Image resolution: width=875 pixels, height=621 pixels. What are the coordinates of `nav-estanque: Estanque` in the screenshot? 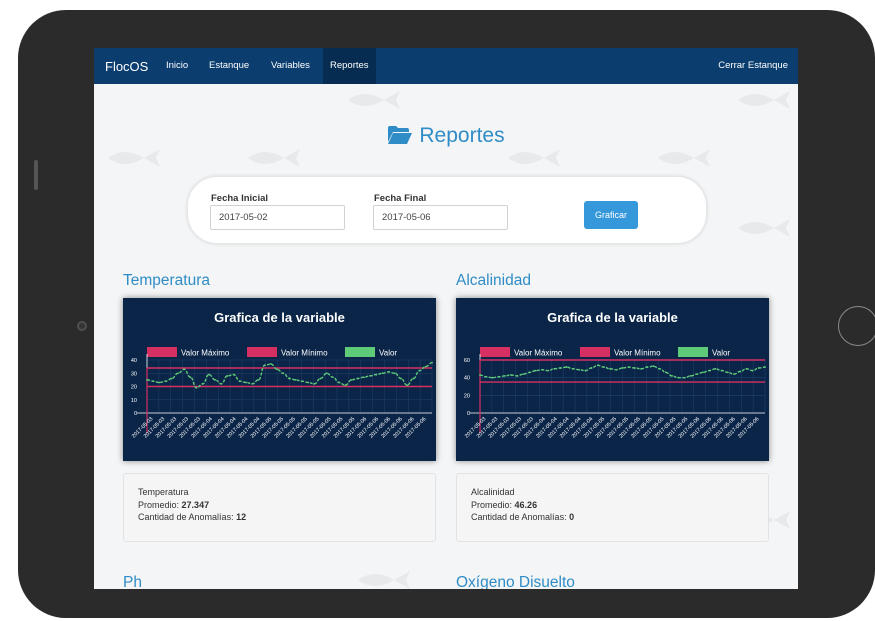 It's located at (229, 66).